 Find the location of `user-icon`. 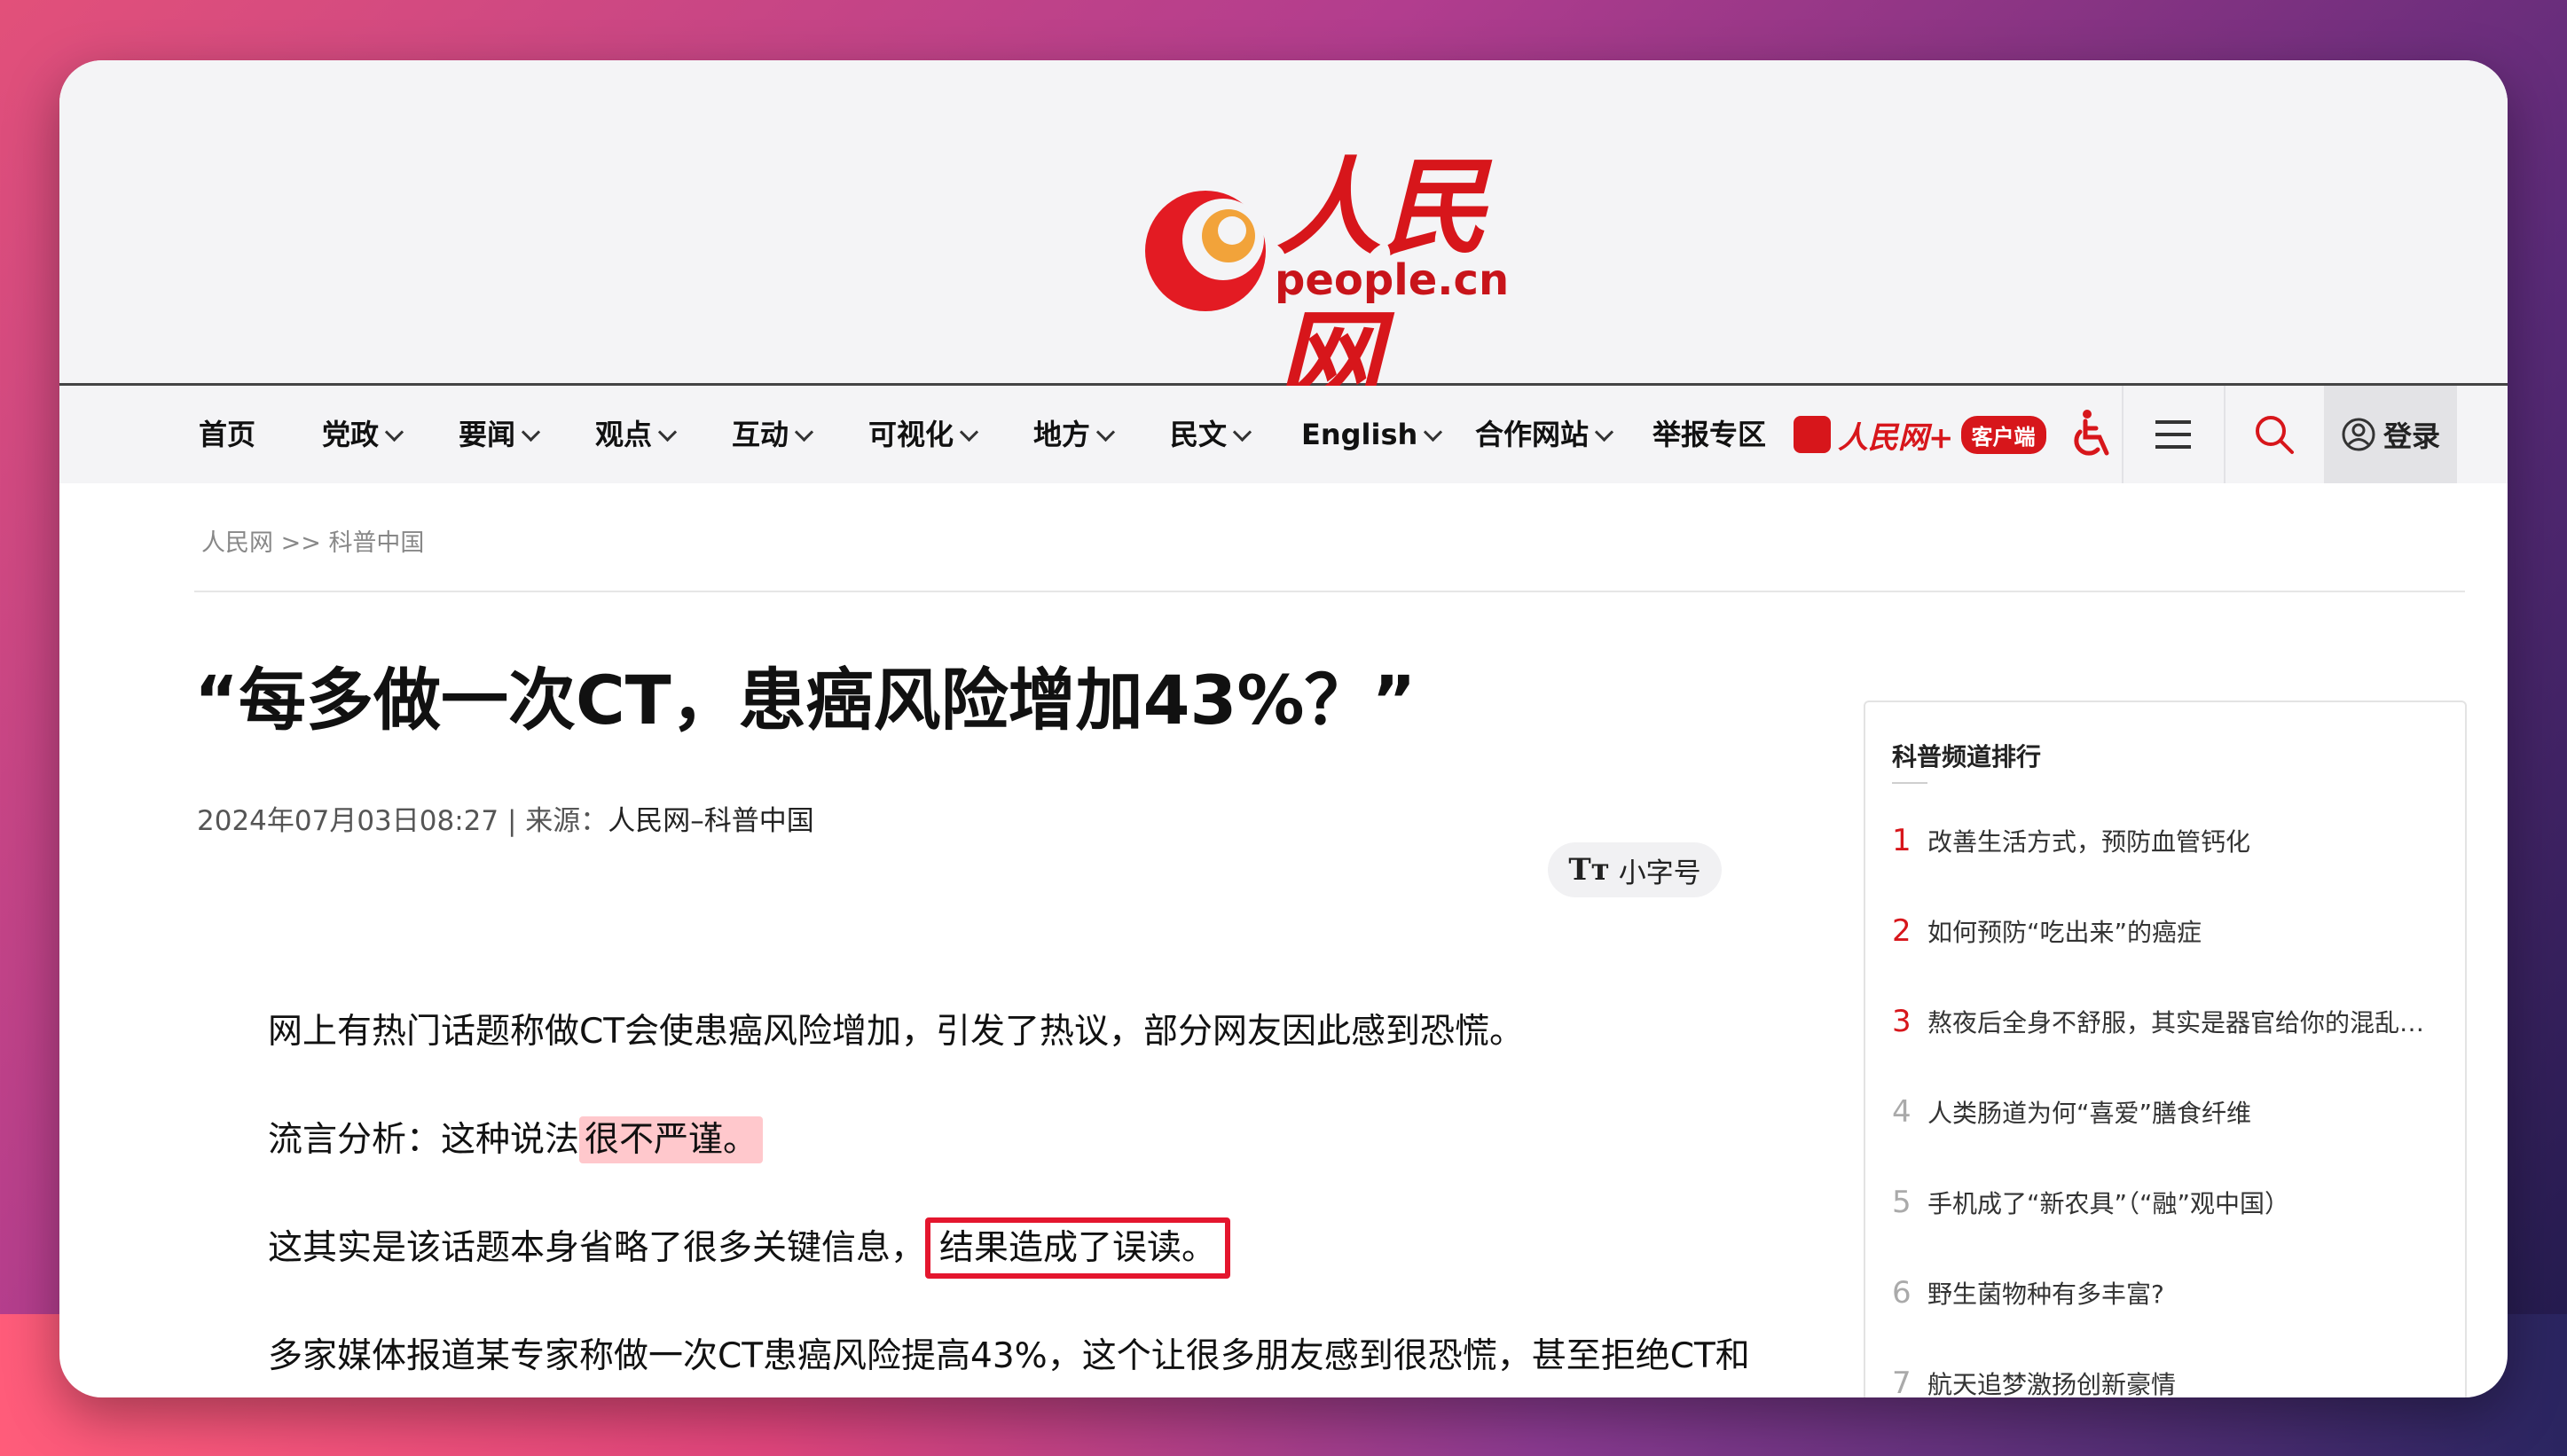

user-icon is located at coordinates (2358, 434).